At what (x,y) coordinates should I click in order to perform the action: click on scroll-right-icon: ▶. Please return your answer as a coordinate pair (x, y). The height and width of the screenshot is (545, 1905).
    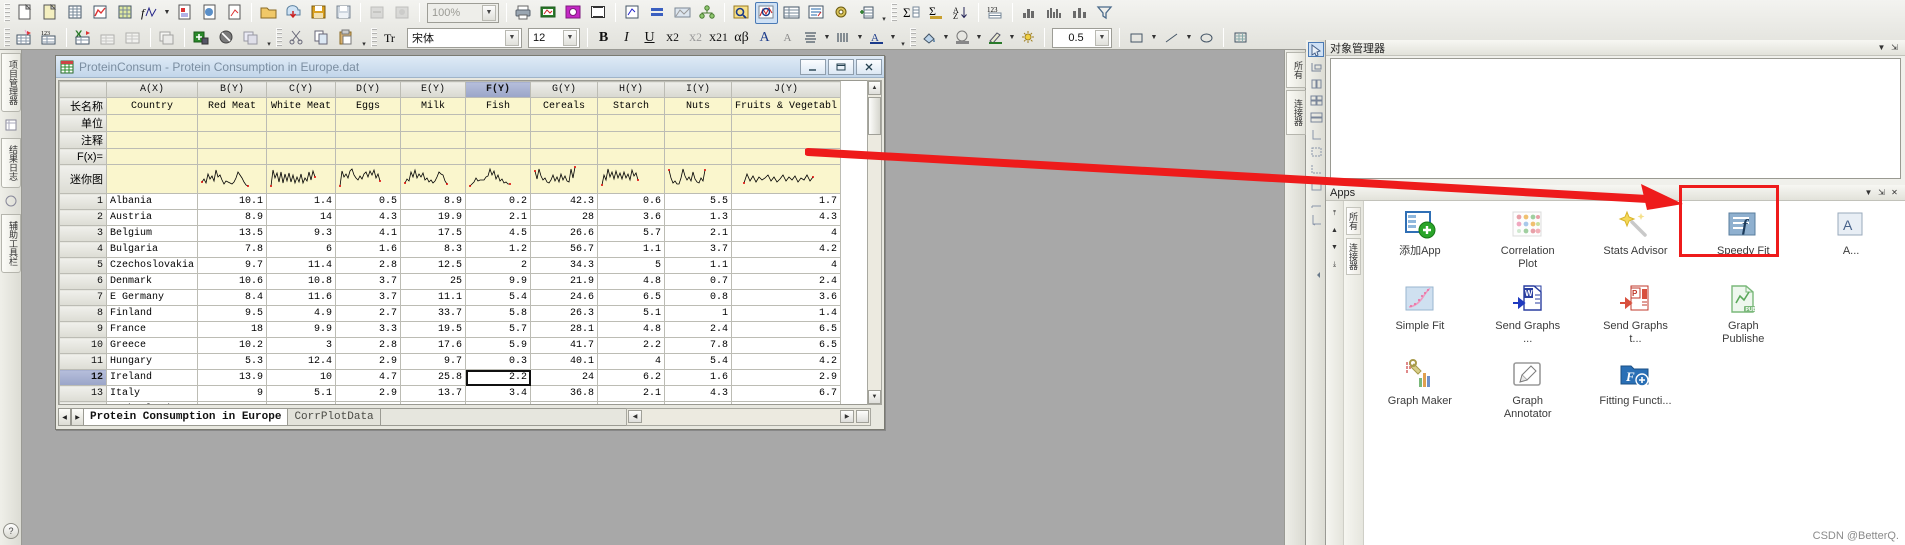
    Looking at the image, I should click on (847, 416).